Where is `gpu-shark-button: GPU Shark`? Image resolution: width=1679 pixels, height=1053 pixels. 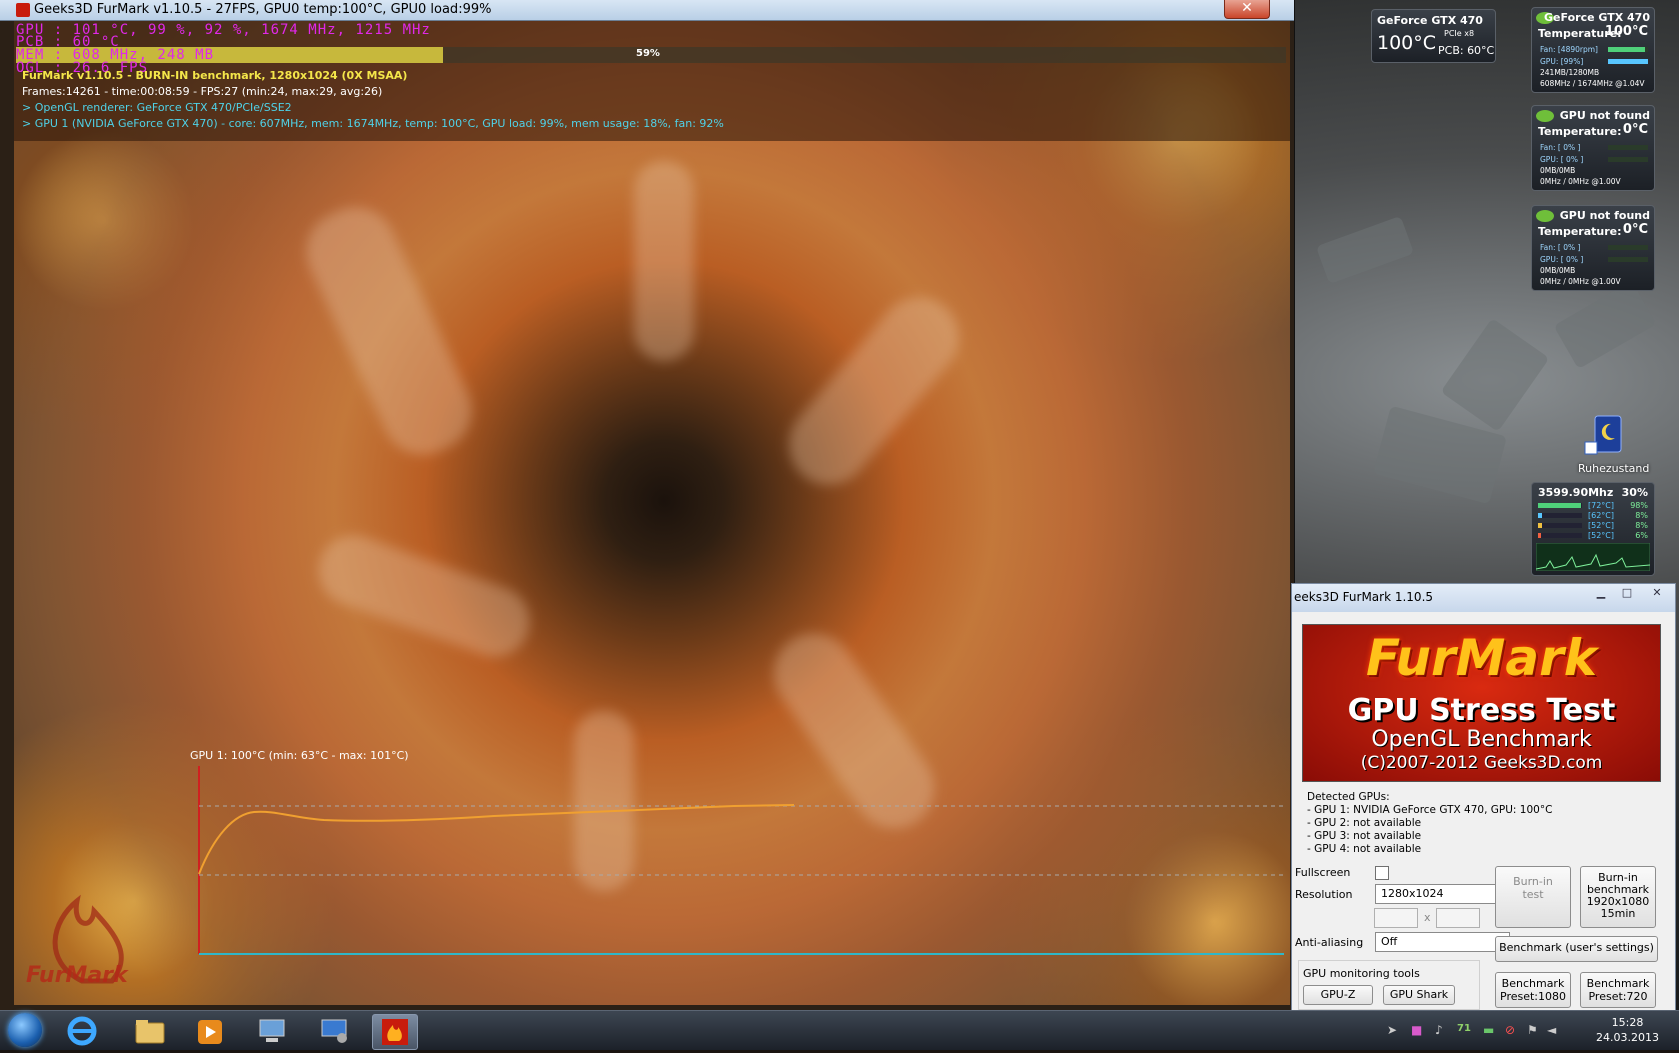
gpu-shark-button: GPU Shark is located at coordinates (1419, 995).